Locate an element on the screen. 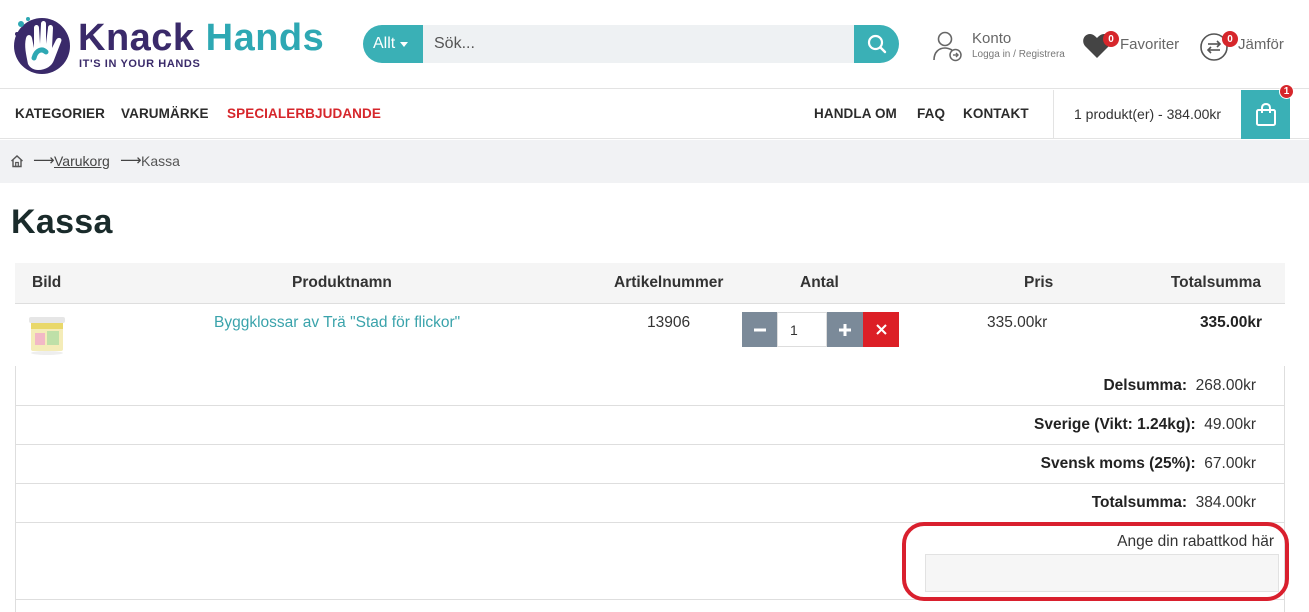 The height and width of the screenshot is (612, 1309). shipping-value: 49.00kr is located at coordinates (1230, 424).